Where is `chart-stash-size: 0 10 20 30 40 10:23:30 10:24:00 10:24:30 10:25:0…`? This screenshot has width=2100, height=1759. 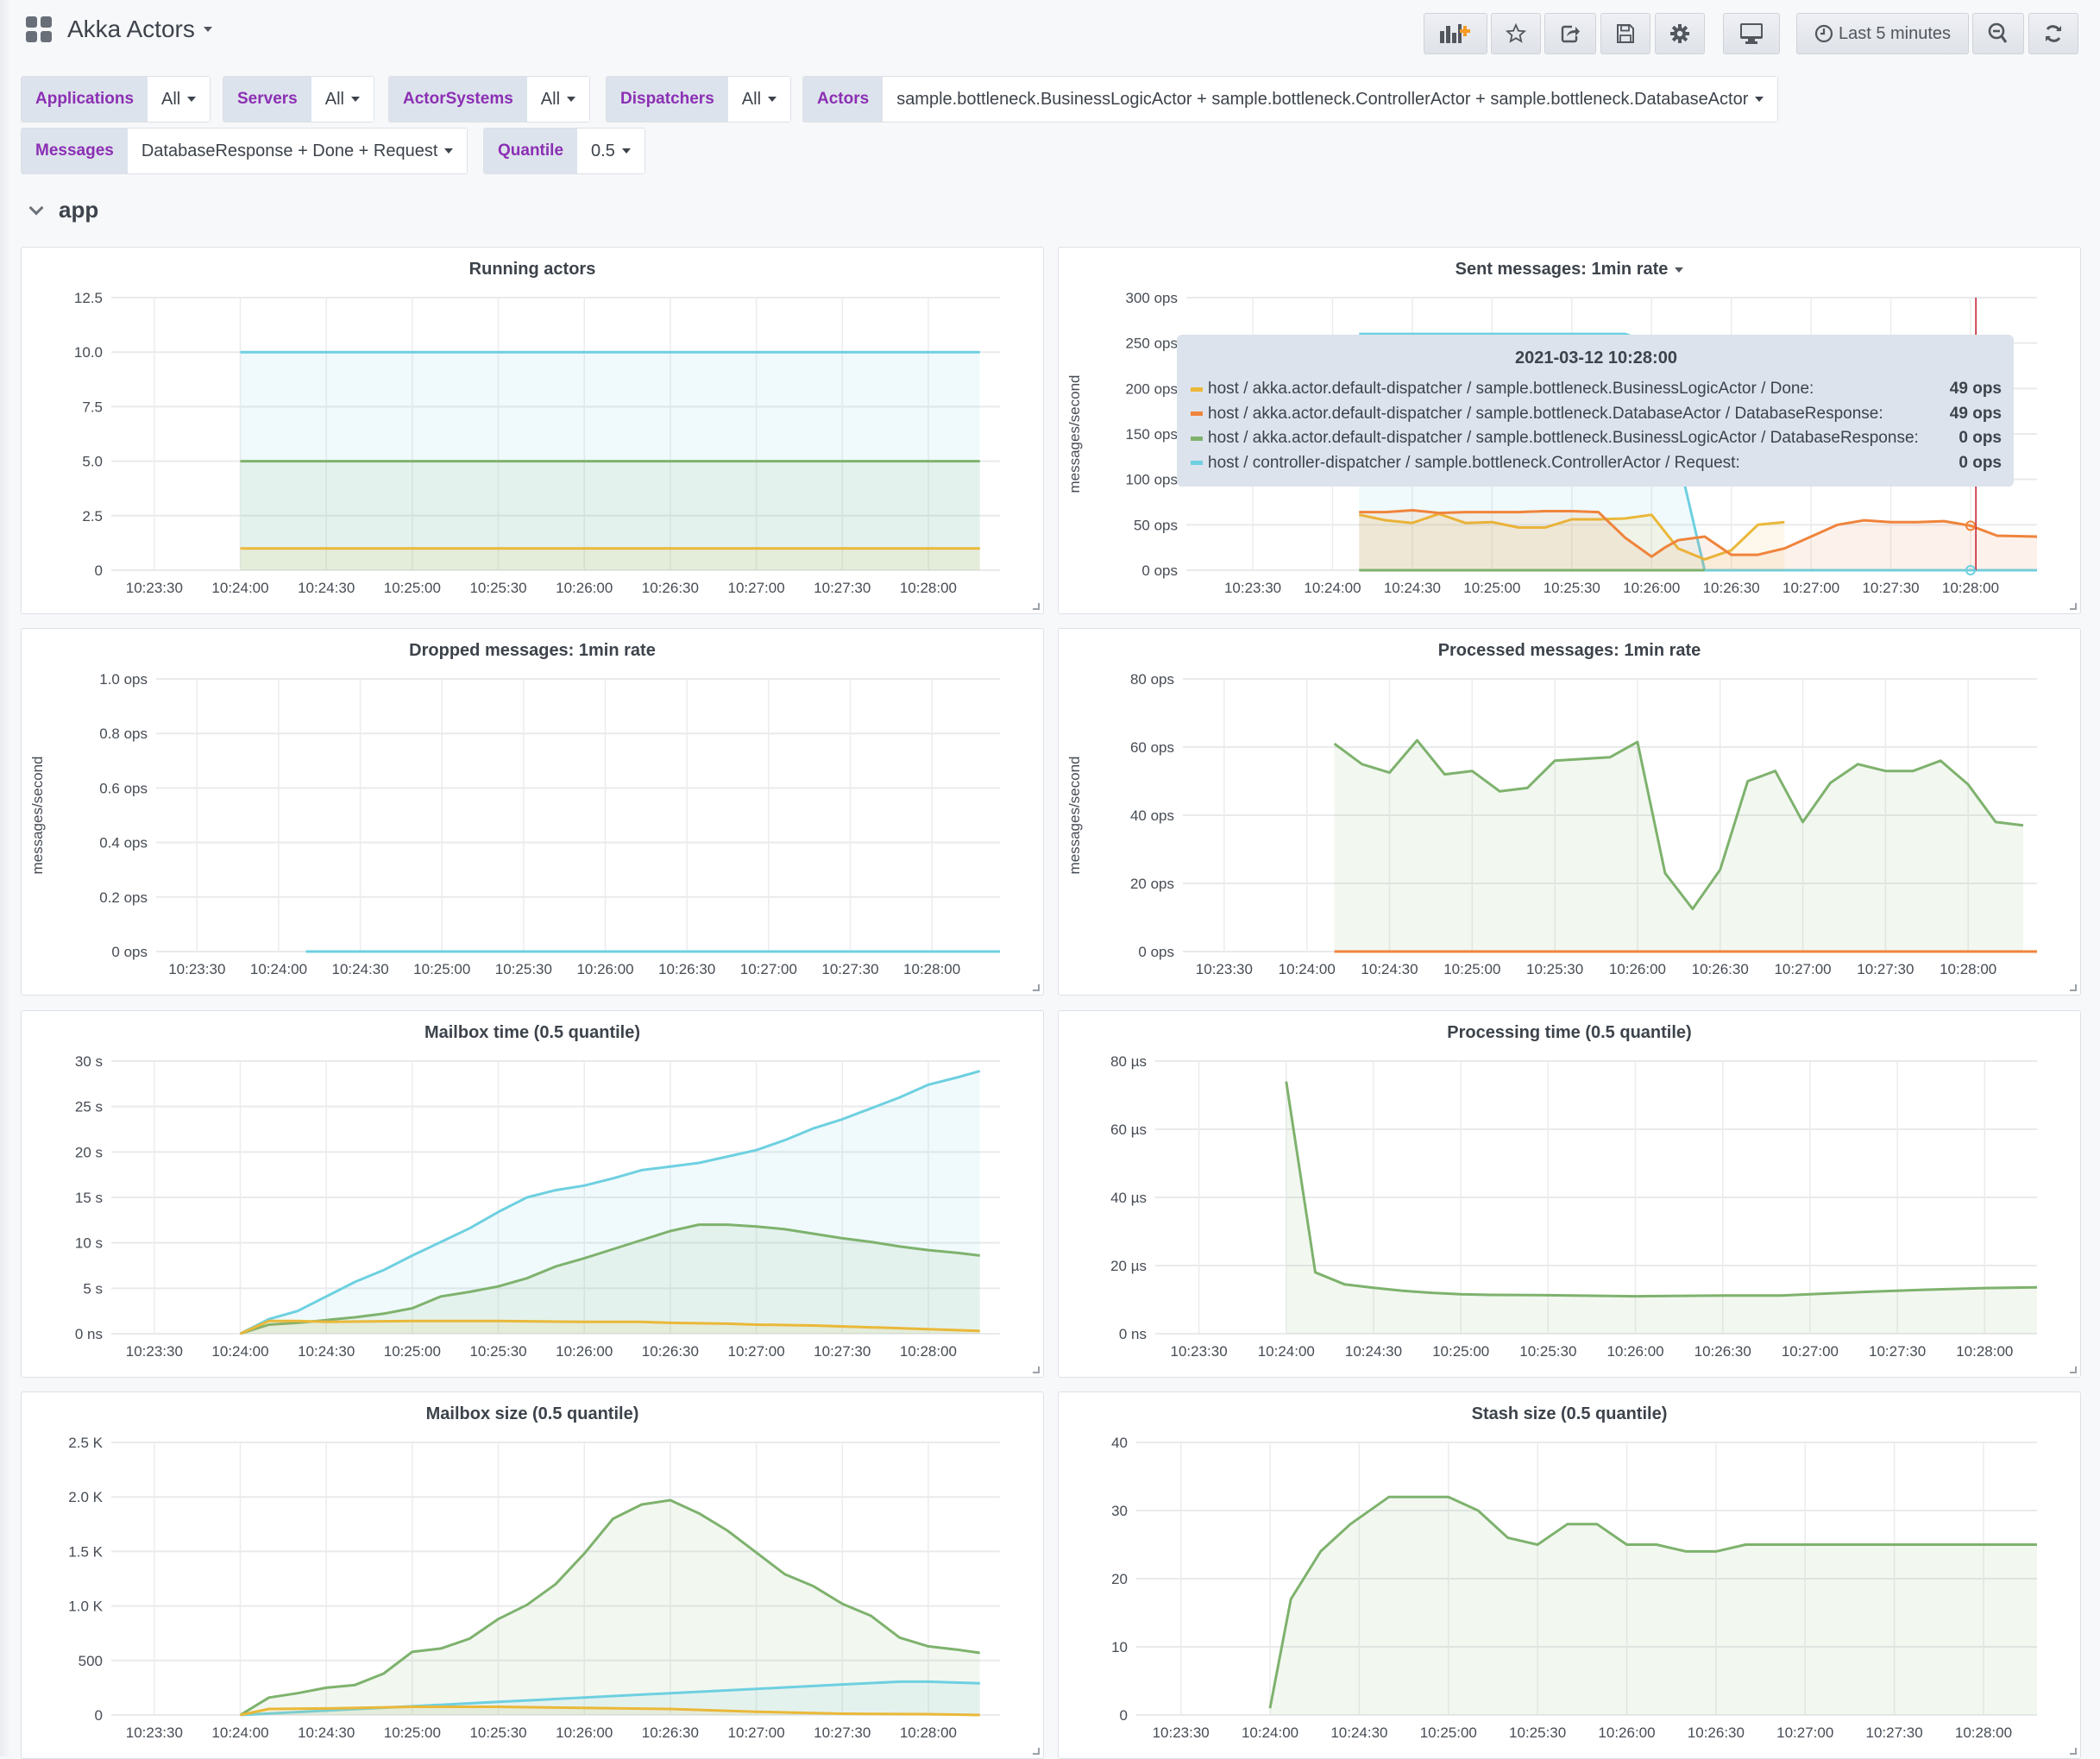 chart-stash-size: 0 10 20 30 40 10:23:30 10:24:00 10:24:30 10:25:0… is located at coordinates (1570, 1575).